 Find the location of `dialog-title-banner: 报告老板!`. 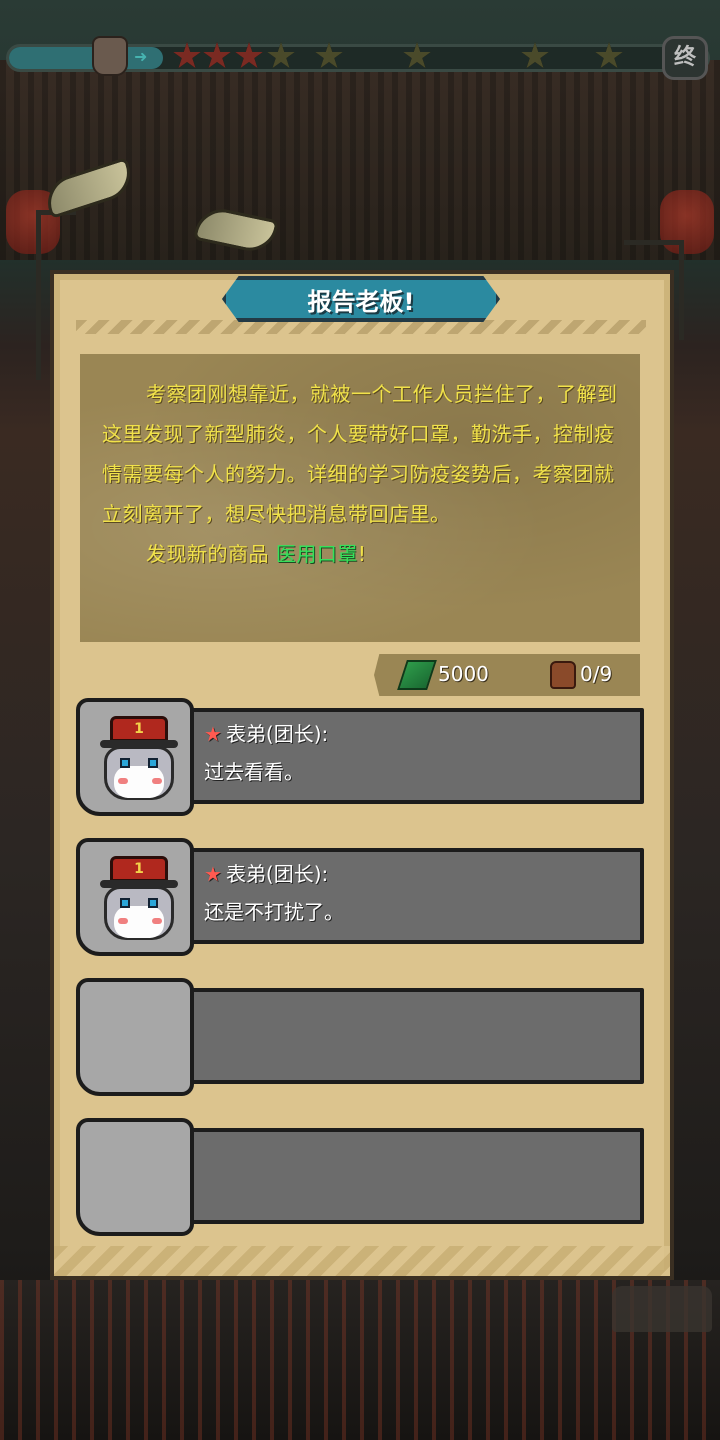

dialog-title-banner: 报告老板! is located at coordinates (361, 299).